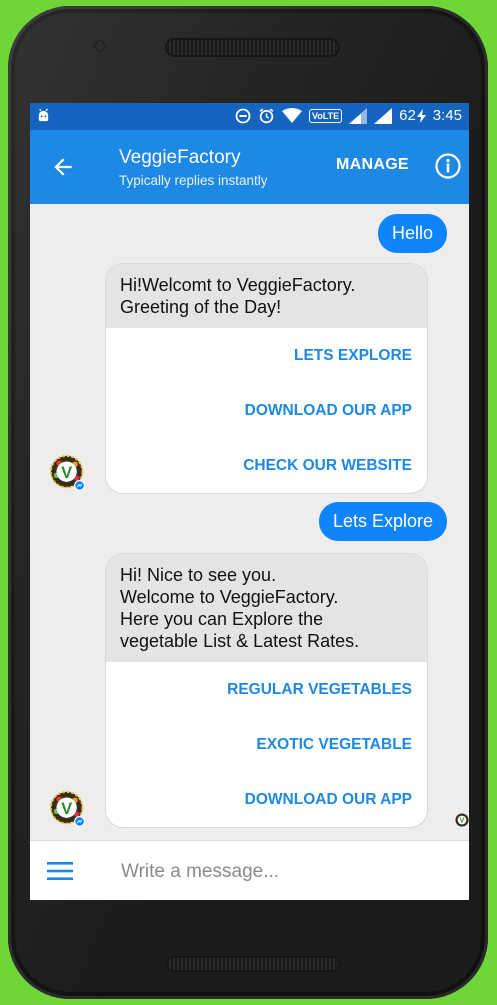 This screenshot has height=1005, width=497. Describe the element at coordinates (407, 115) in the screenshot. I see `battery-percent: 62` at that location.